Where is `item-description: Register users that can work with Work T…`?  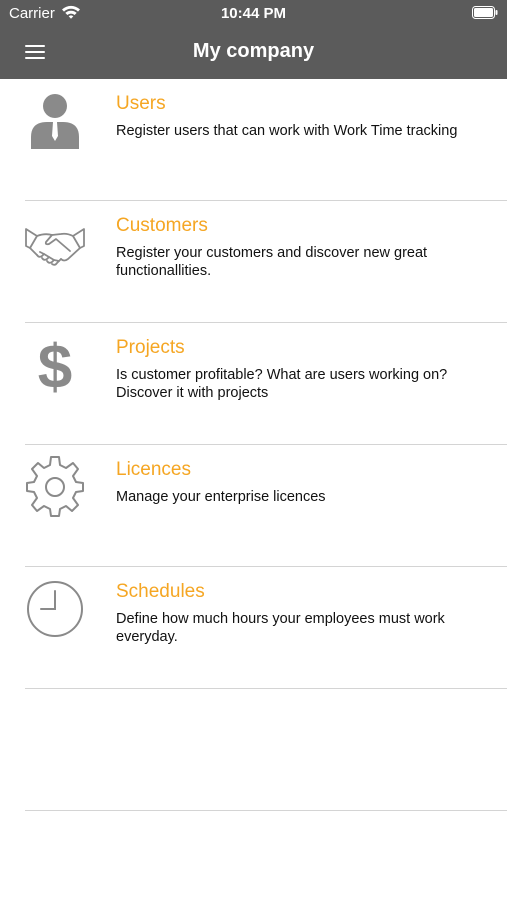 item-description: Register users that can work with Work T… is located at coordinates (287, 131).